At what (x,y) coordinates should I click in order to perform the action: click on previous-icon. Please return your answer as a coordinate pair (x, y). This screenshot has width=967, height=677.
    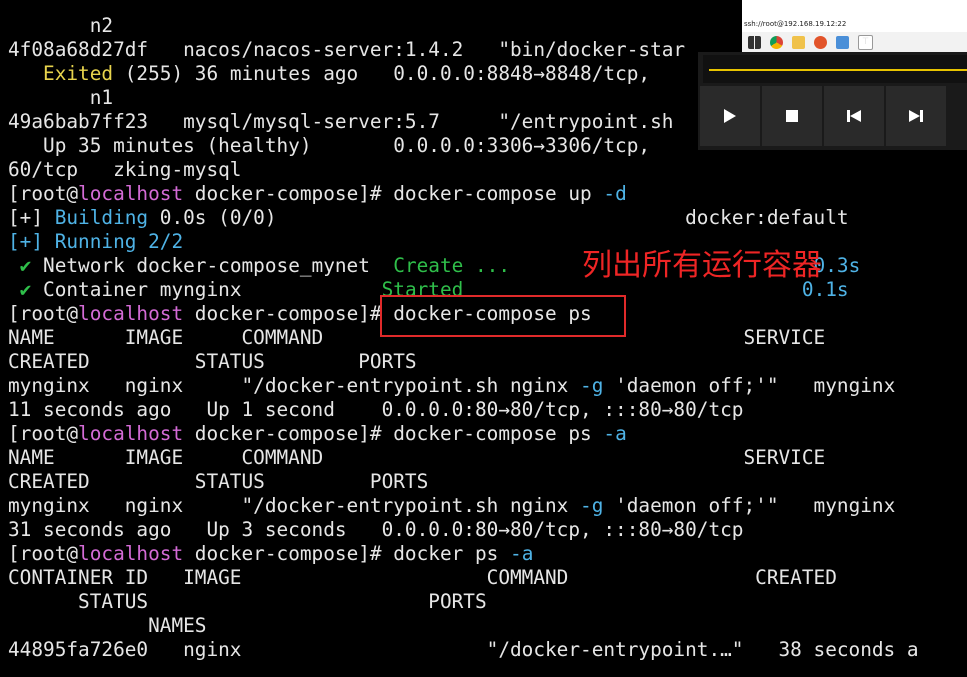
    Looking at the image, I should click on (854, 116).